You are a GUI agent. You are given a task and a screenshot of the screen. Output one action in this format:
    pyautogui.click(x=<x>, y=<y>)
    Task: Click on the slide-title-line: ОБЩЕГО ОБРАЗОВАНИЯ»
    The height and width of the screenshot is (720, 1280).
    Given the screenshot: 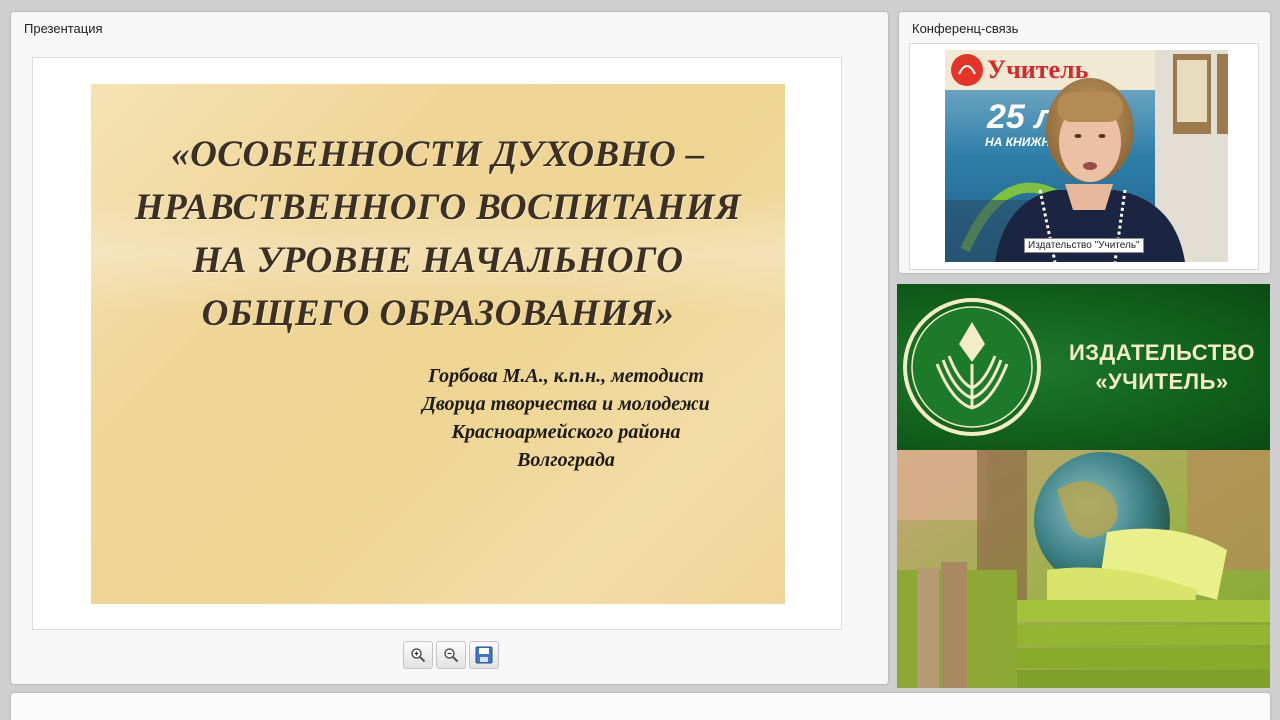 What is the action you would take?
    pyautogui.click(x=438, y=313)
    